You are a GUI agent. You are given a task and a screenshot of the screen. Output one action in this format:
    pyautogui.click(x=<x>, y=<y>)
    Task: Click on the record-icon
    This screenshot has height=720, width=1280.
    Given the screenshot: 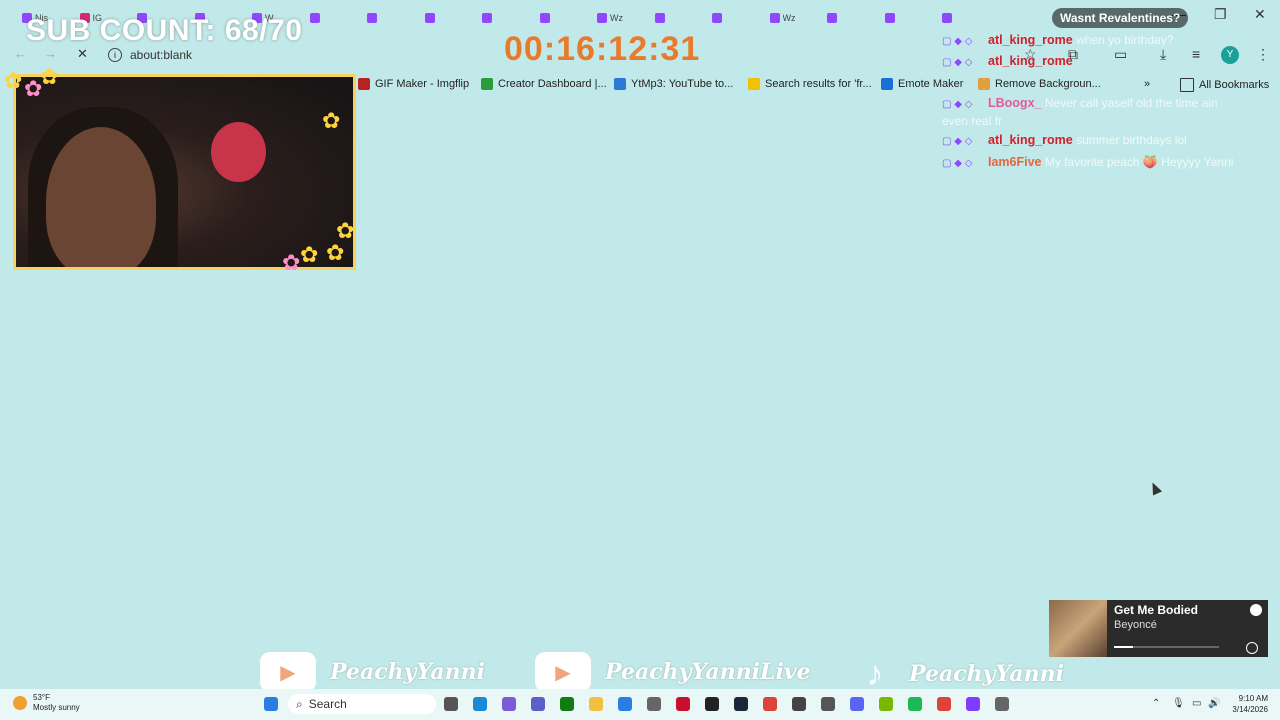 What is the action you would take?
    pyautogui.click(x=1252, y=648)
    